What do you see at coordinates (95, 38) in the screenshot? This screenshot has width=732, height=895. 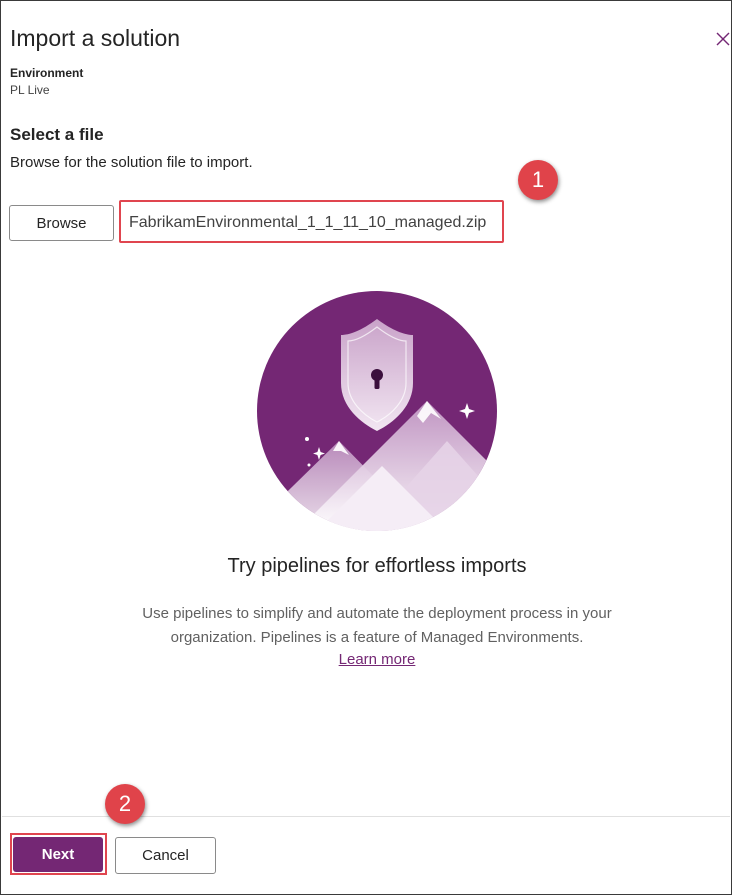 I see `panel-title: Import a solution` at bounding box center [95, 38].